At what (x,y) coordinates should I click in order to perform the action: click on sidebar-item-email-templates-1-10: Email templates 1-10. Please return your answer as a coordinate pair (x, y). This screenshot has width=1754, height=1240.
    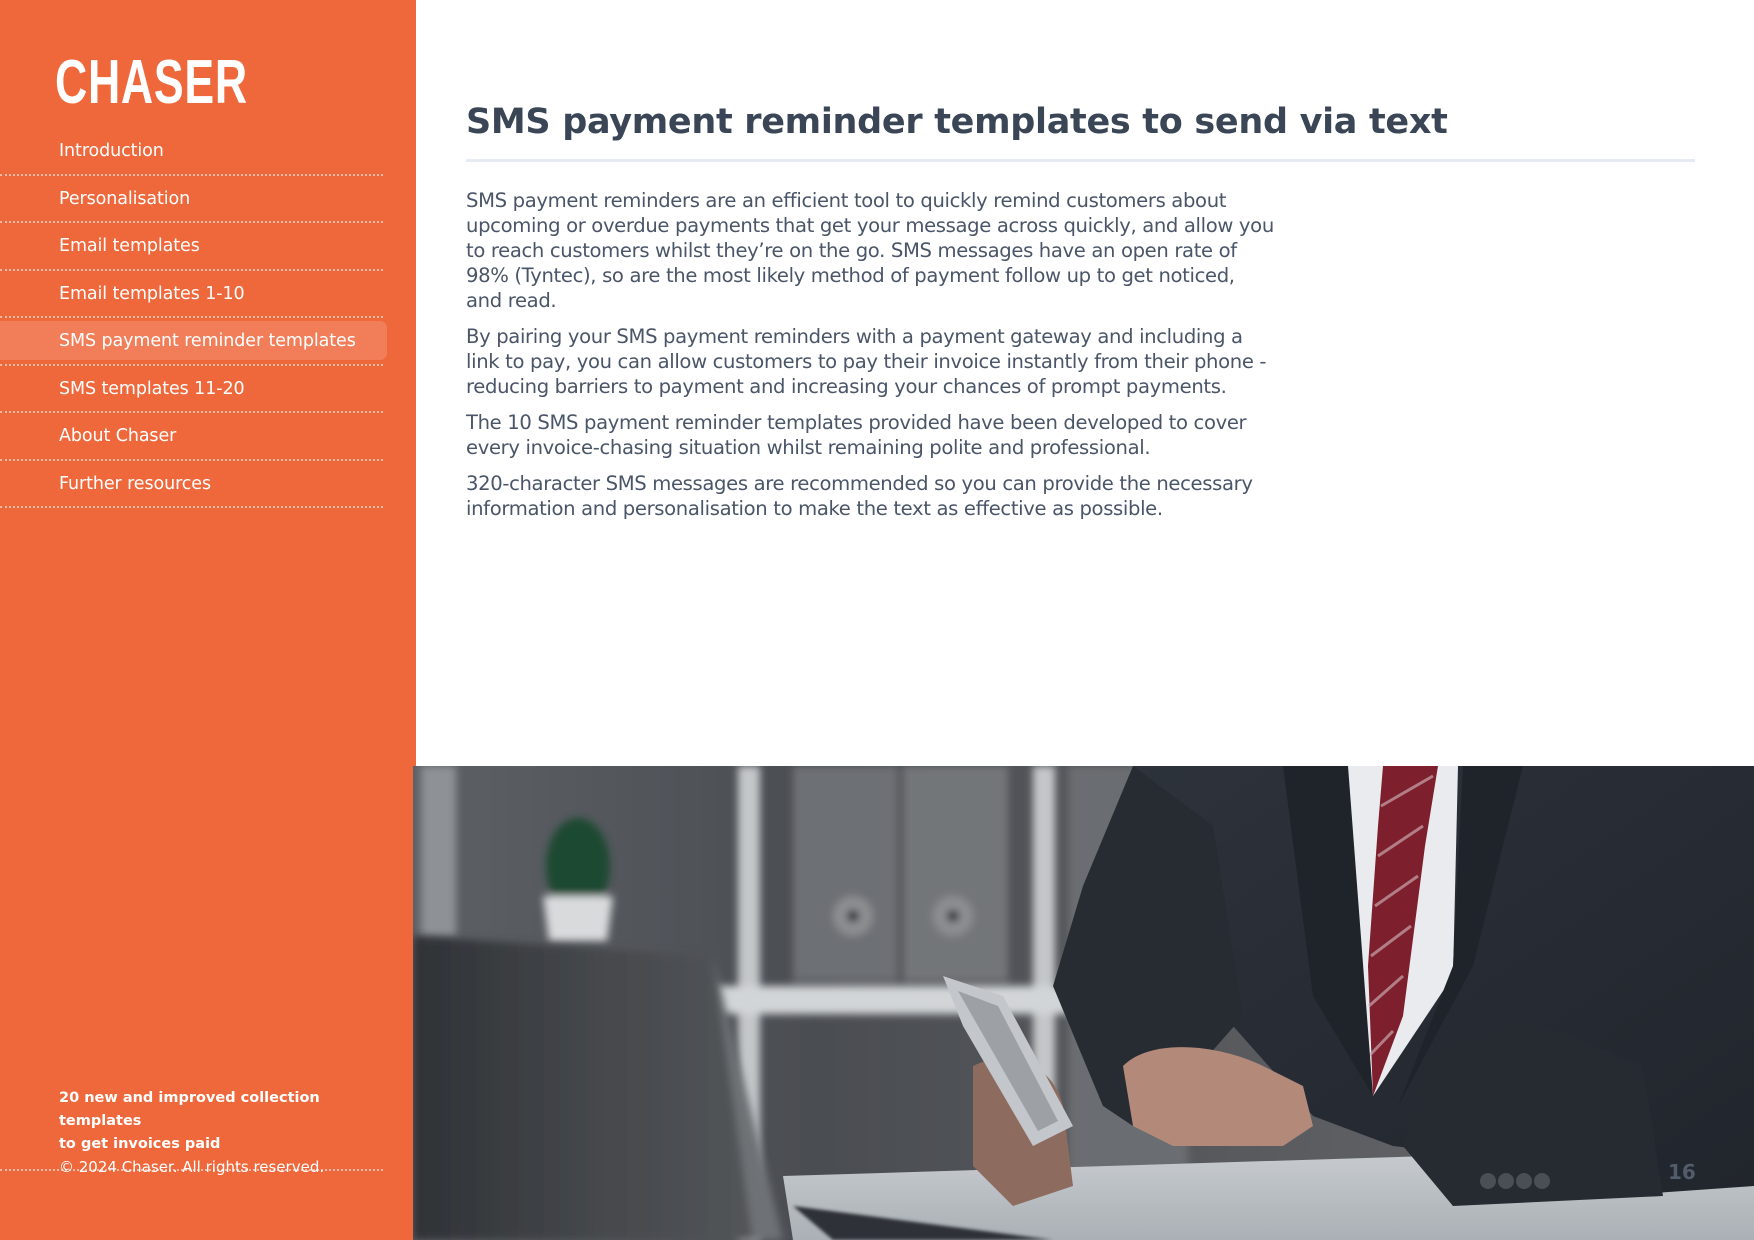
    Looking at the image, I should click on (195, 295).